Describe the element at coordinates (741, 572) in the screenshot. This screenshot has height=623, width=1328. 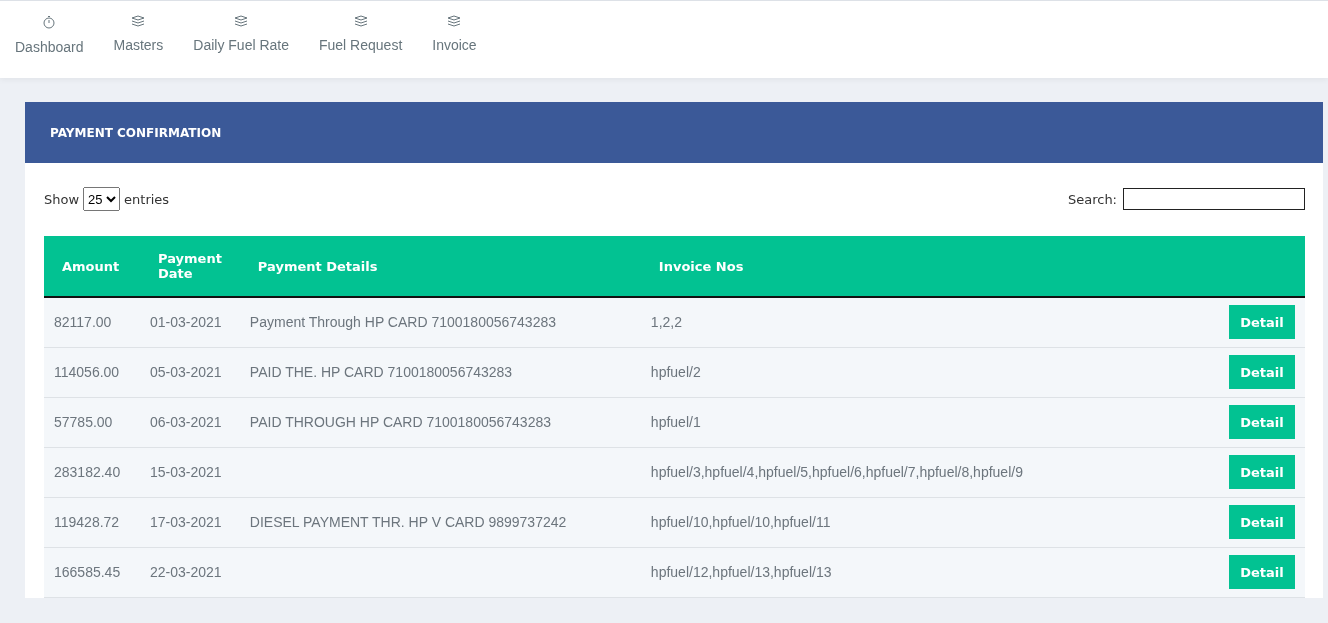
I see `table-cell: hpfuel/12,hpfuel/13,hpfuel/13` at that location.